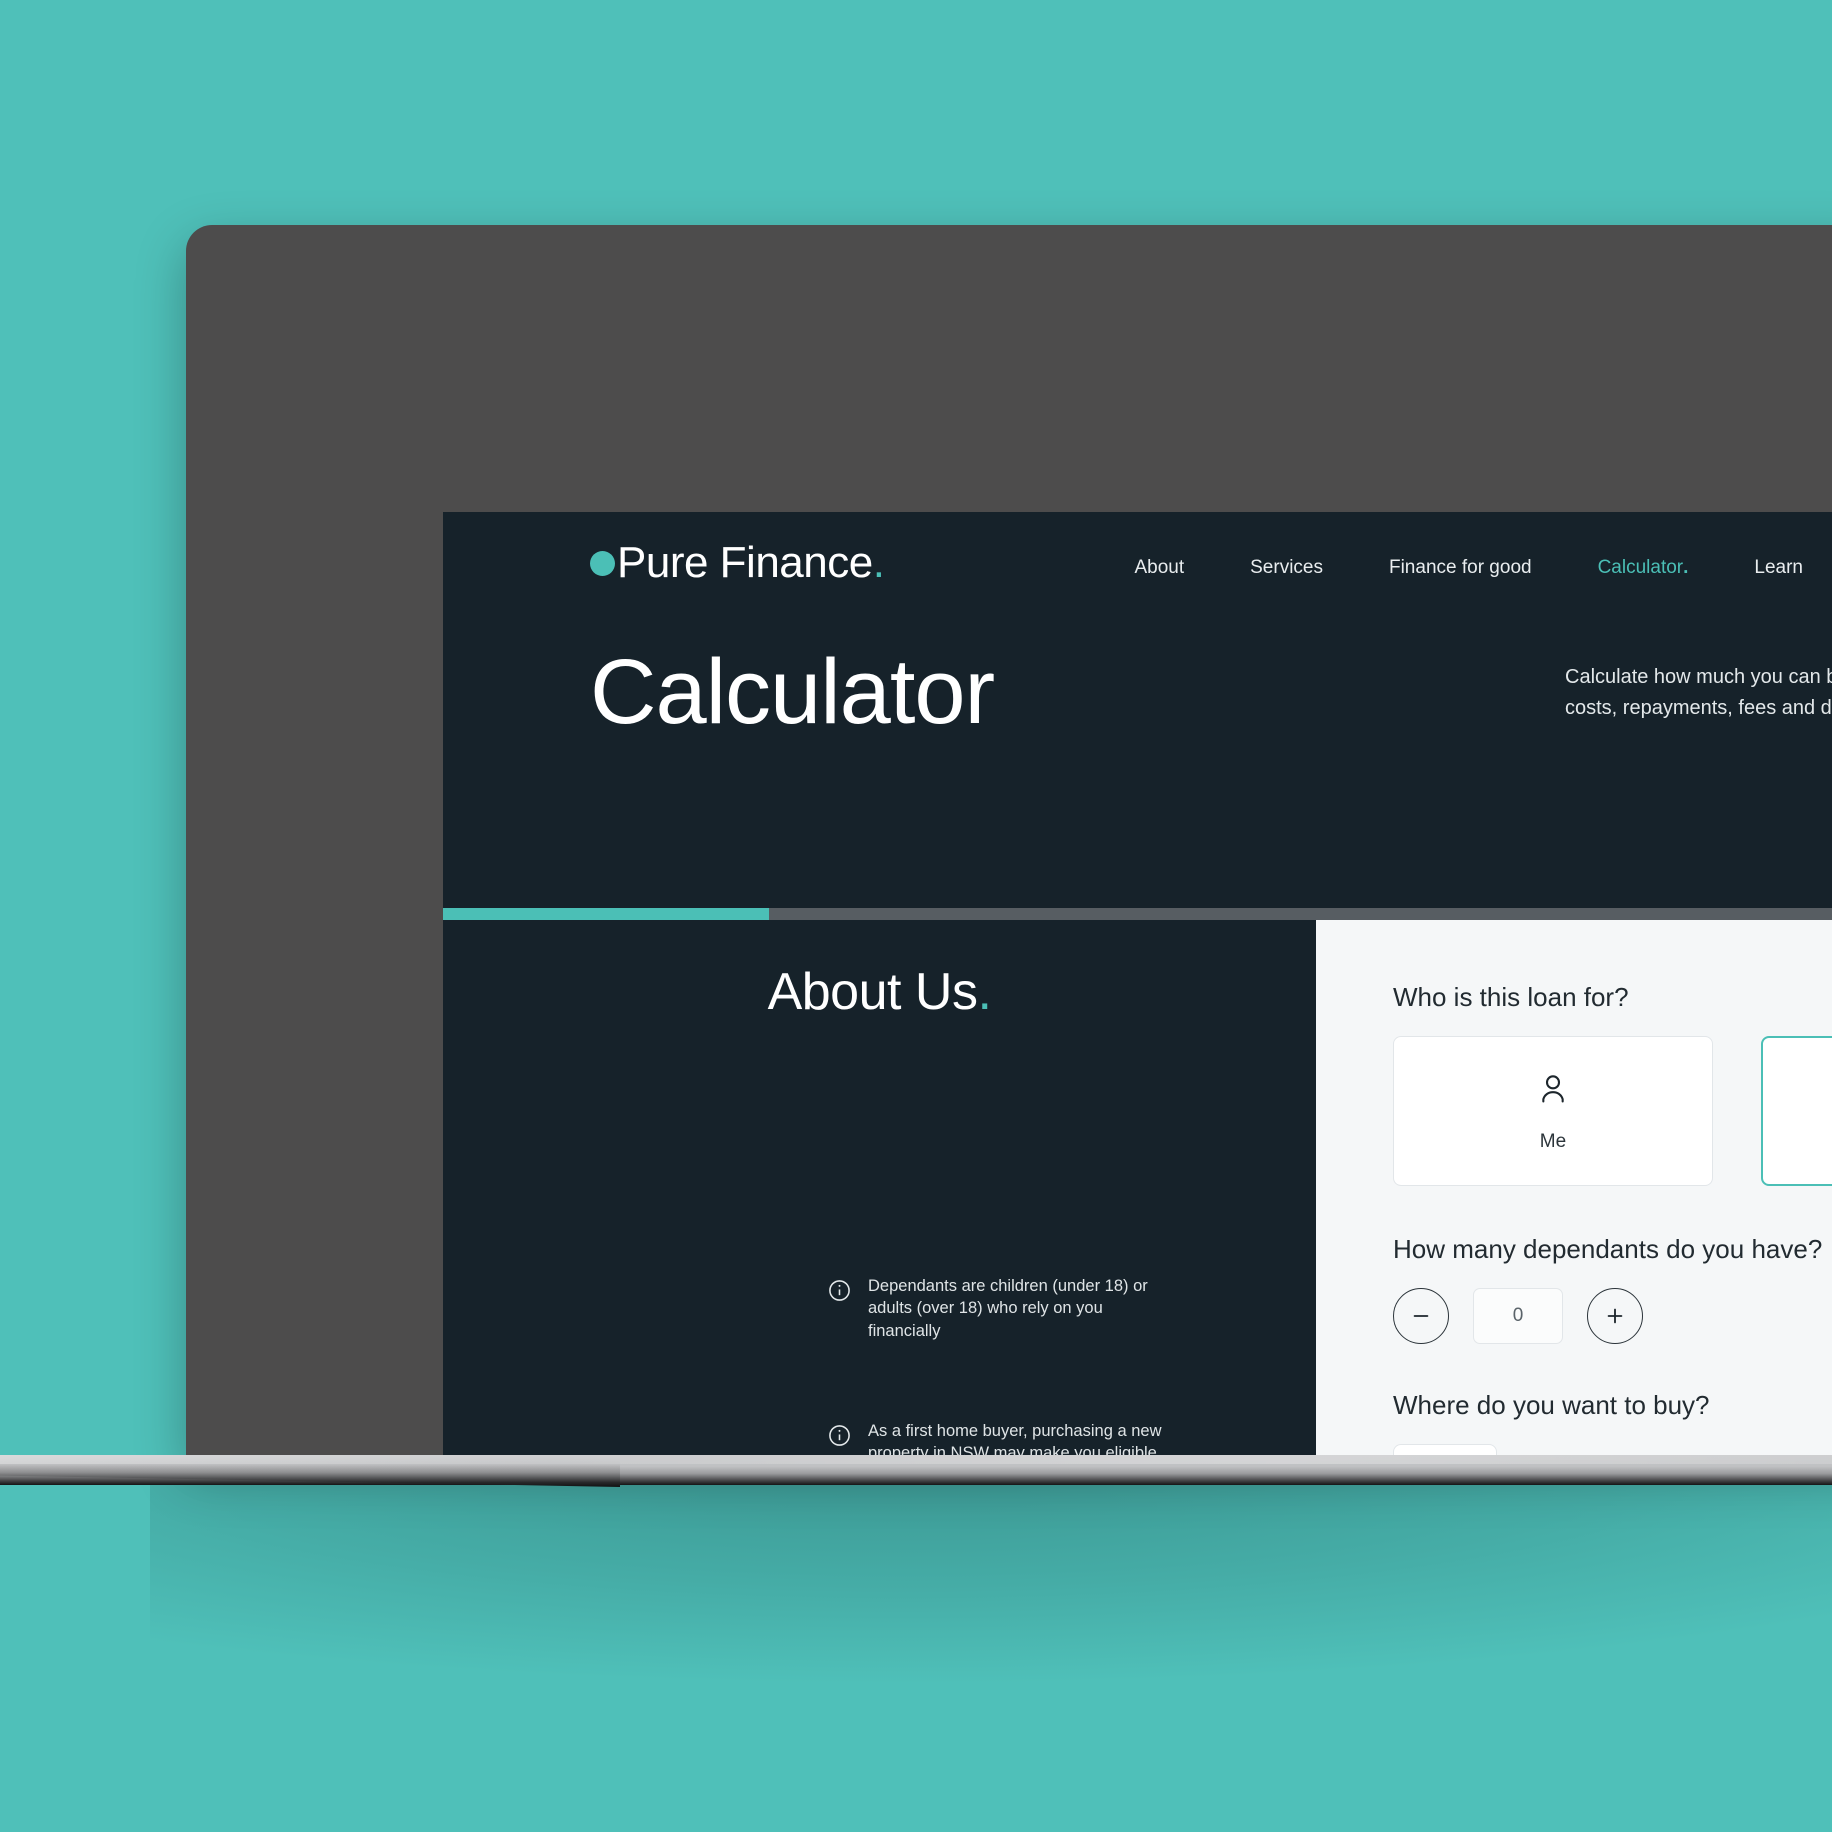  What do you see at coordinates (1553, 1091) in the screenshot?
I see `single-person-icon` at bounding box center [1553, 1091].